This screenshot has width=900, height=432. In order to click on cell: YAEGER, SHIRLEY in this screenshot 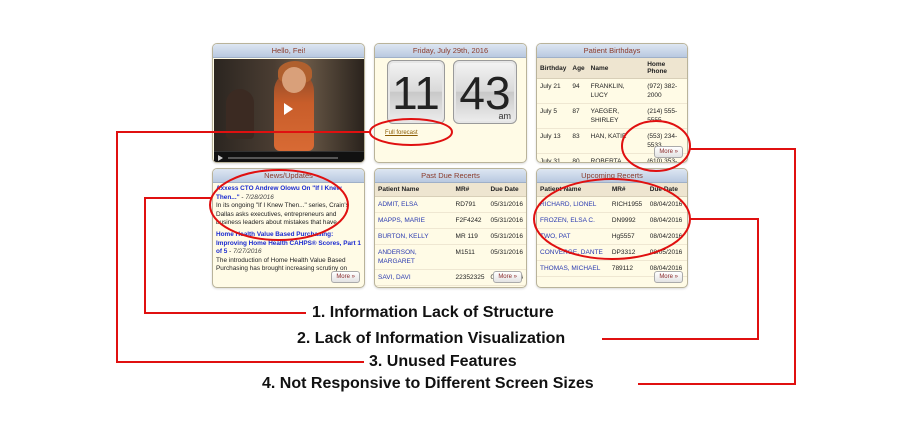, I will do `click(616, 116)`.